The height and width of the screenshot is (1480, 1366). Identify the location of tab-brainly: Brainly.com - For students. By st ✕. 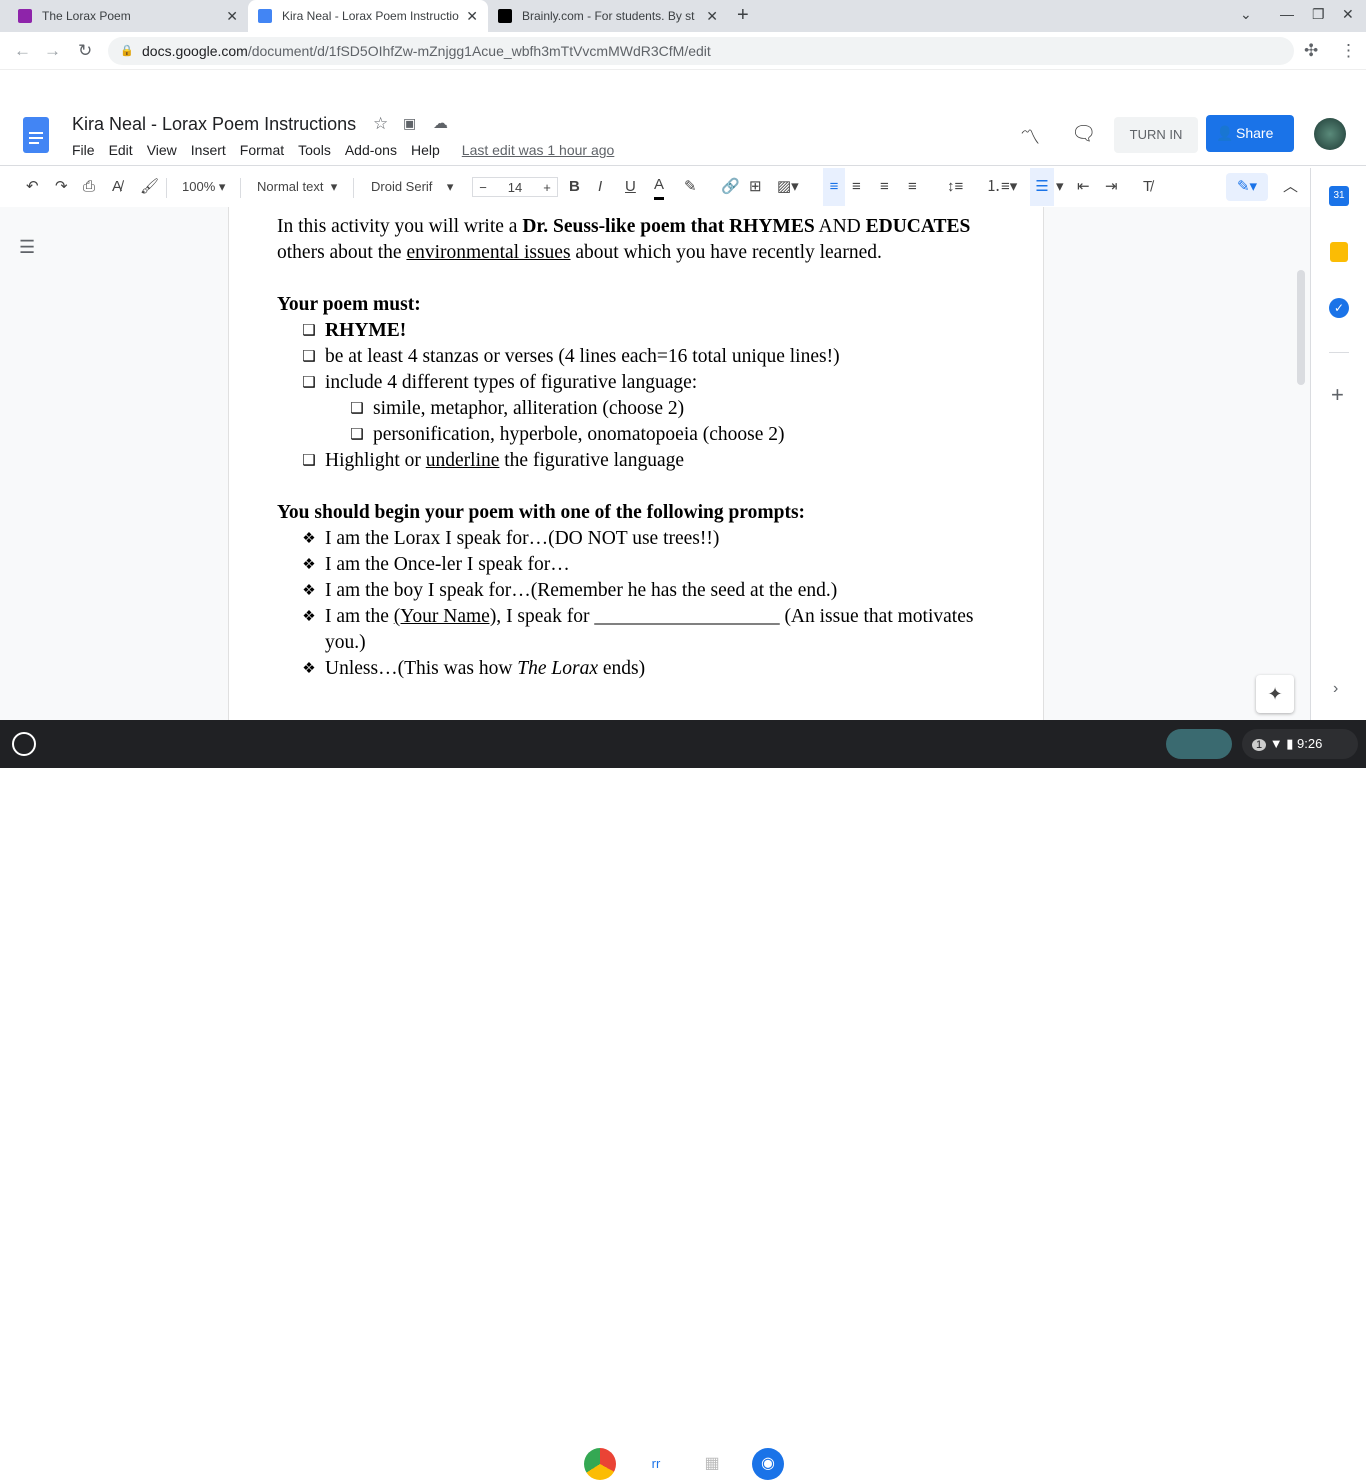
(608, 16).